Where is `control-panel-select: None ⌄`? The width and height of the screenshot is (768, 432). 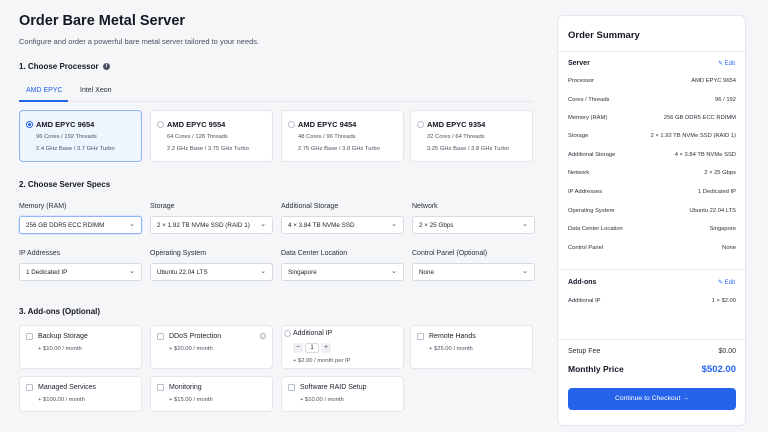
control-panel-select: None ⌄ is located at coordinates (473, 272).